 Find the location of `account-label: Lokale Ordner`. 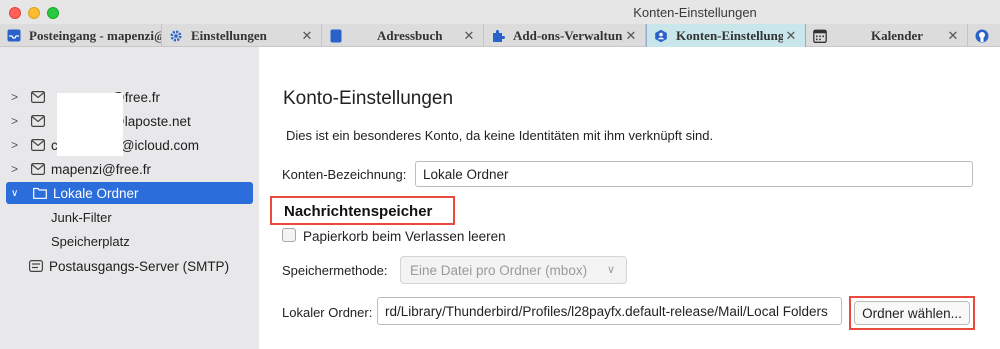

account-label: Lokale Ordner is located at coordinates (96, 193).